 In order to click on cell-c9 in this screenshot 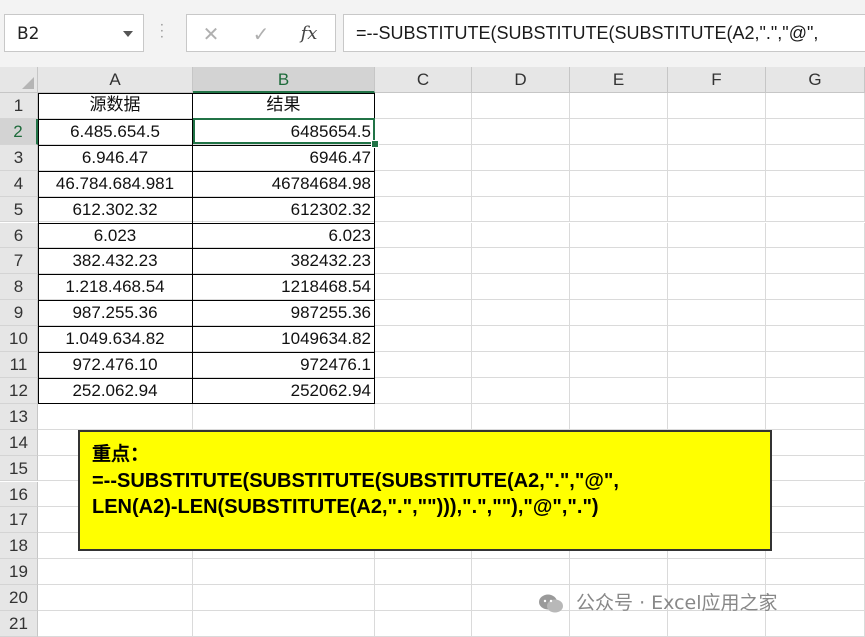, I will do `click(423, 313)`.